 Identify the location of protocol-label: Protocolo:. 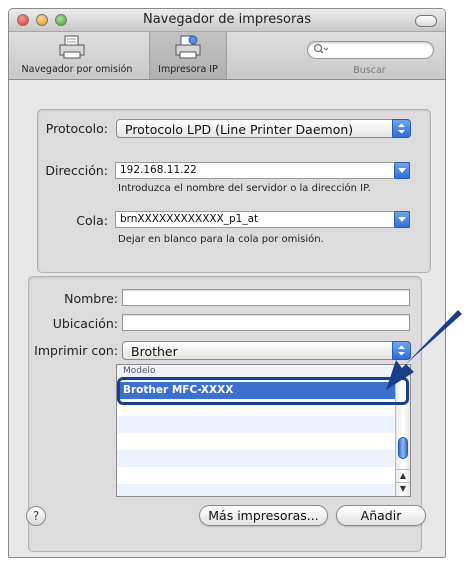
(76, 128).